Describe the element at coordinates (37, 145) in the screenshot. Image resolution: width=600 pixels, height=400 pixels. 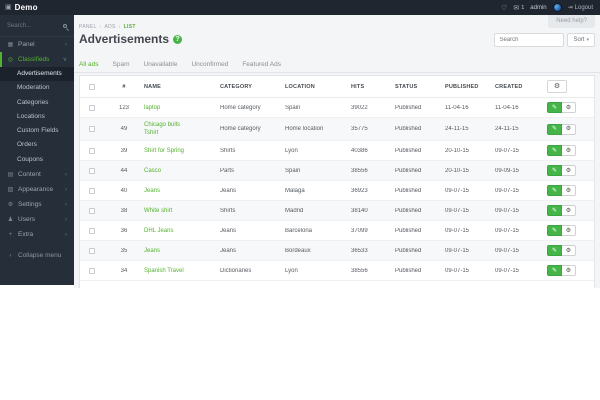
I see `sidebar-subitem-orders: Orders` at that location.